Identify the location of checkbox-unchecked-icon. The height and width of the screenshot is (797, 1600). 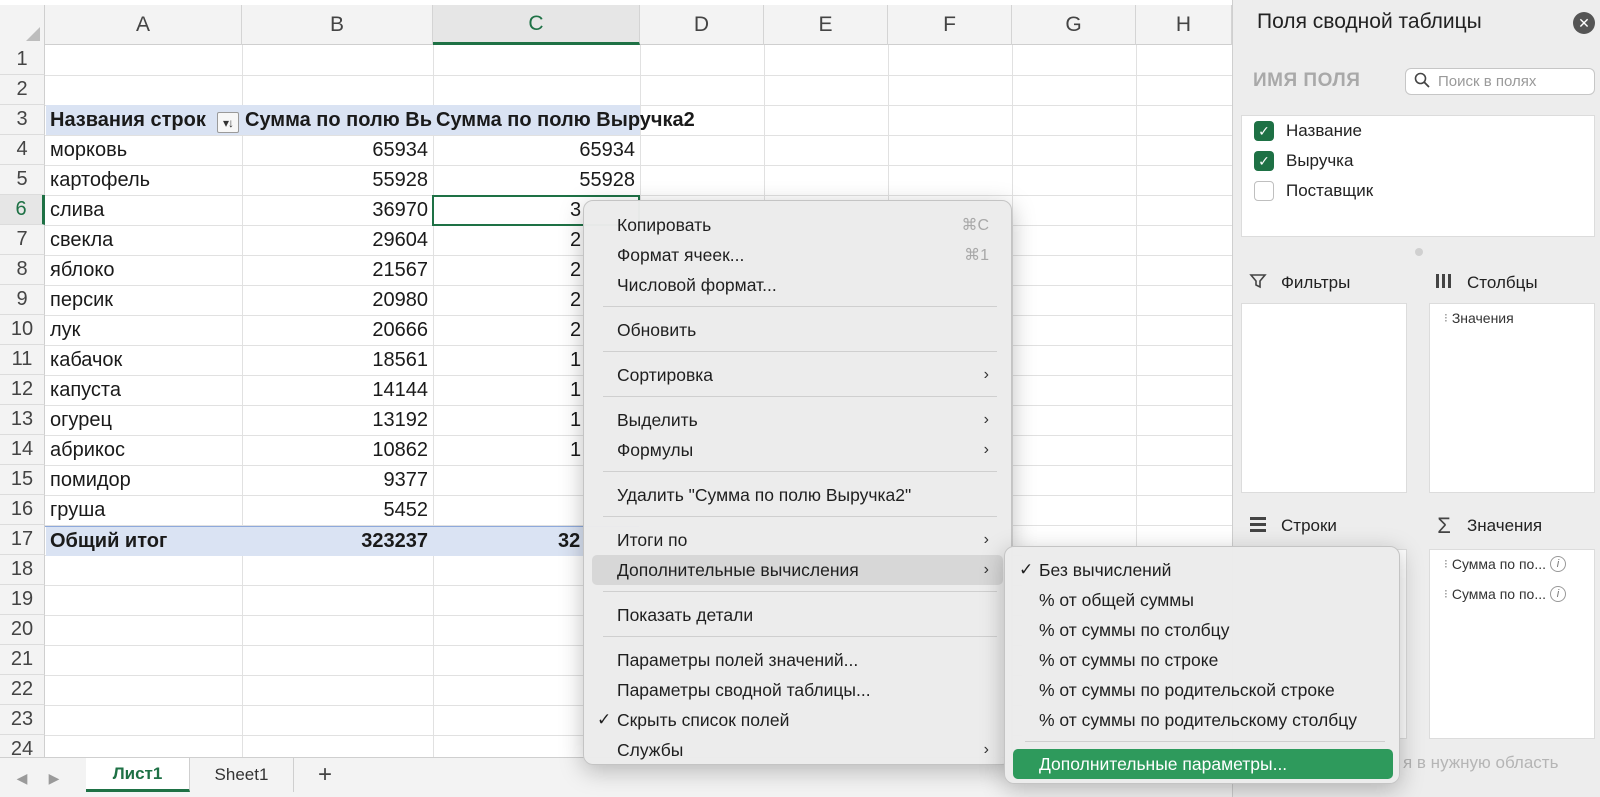
(1264, 191).